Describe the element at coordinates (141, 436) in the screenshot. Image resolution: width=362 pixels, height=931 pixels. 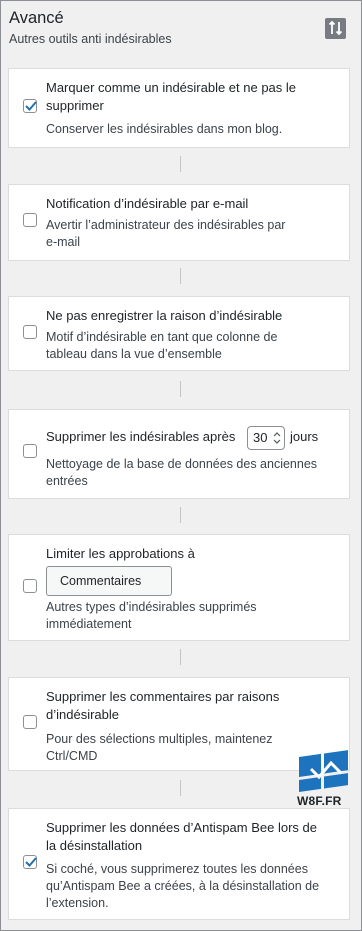
I see `delete-after-days-label-text: Supprimer les indésirables après` at that location.